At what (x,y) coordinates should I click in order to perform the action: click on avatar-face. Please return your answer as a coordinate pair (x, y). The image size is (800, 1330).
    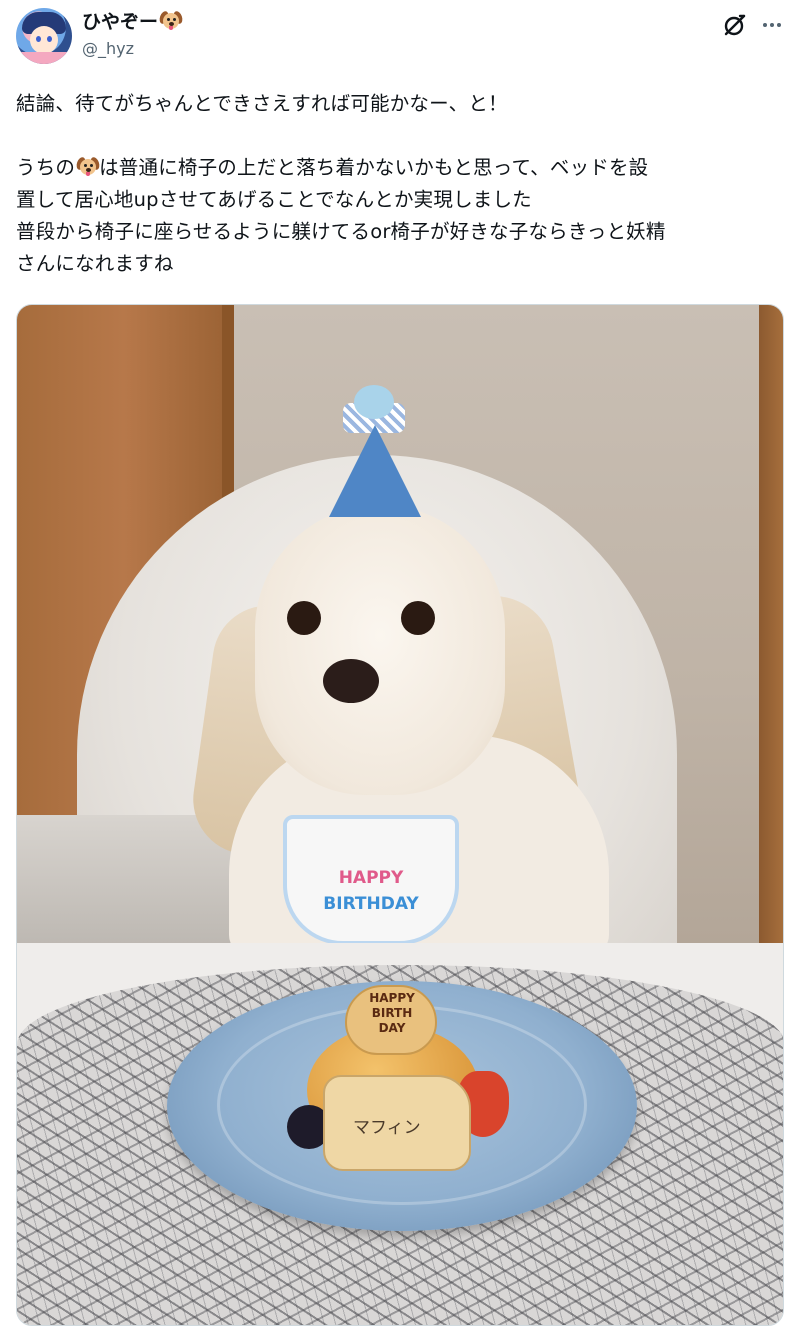
    Looking at the image, I should click on (44, 40).